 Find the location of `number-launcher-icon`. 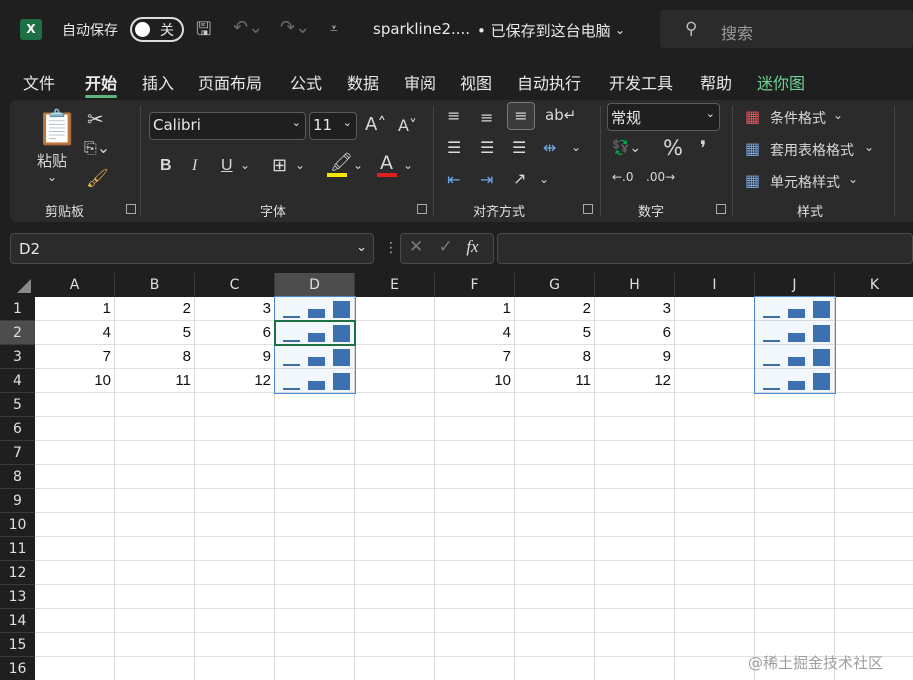

number-launcher-icon is located at coordinates (721, 209).